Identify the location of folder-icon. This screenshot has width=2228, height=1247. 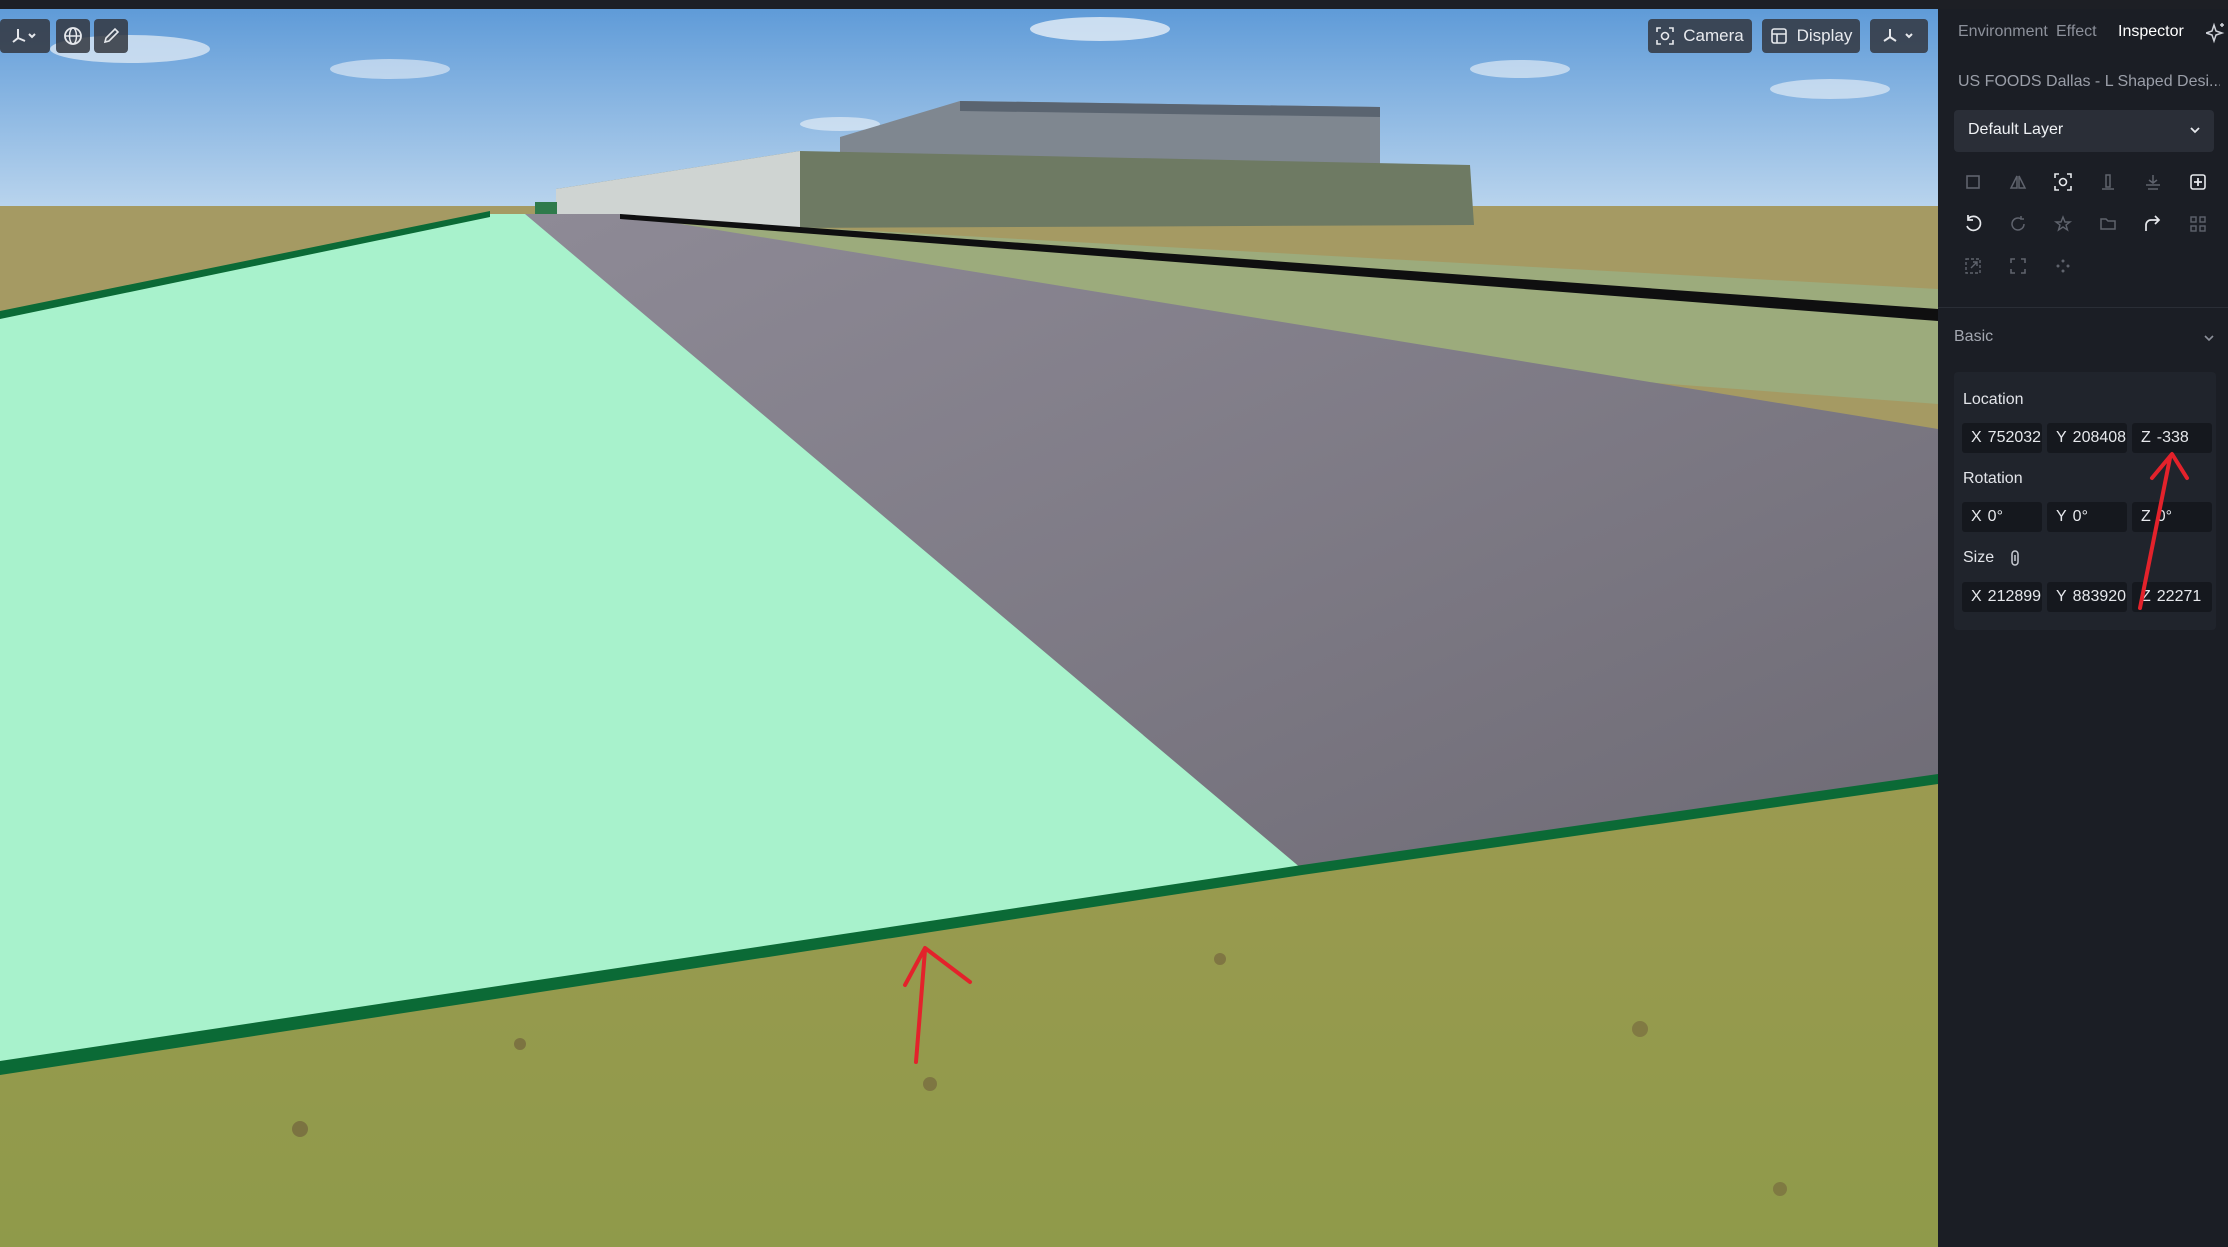
(2108, 224).